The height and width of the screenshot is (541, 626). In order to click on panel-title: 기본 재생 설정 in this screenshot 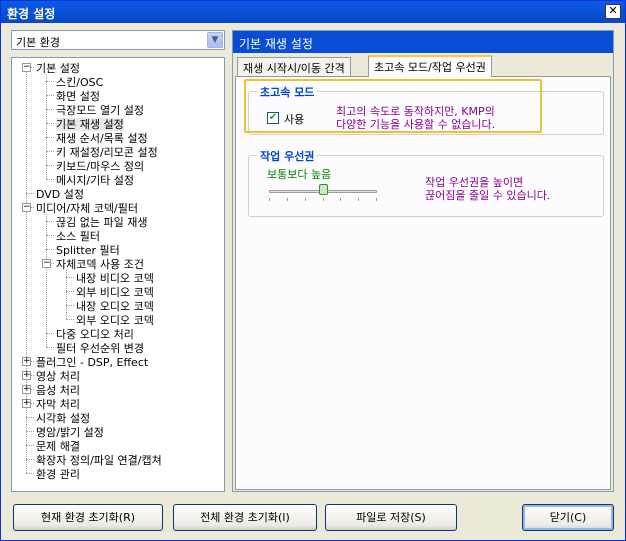, I will do `click(276, 44)`.